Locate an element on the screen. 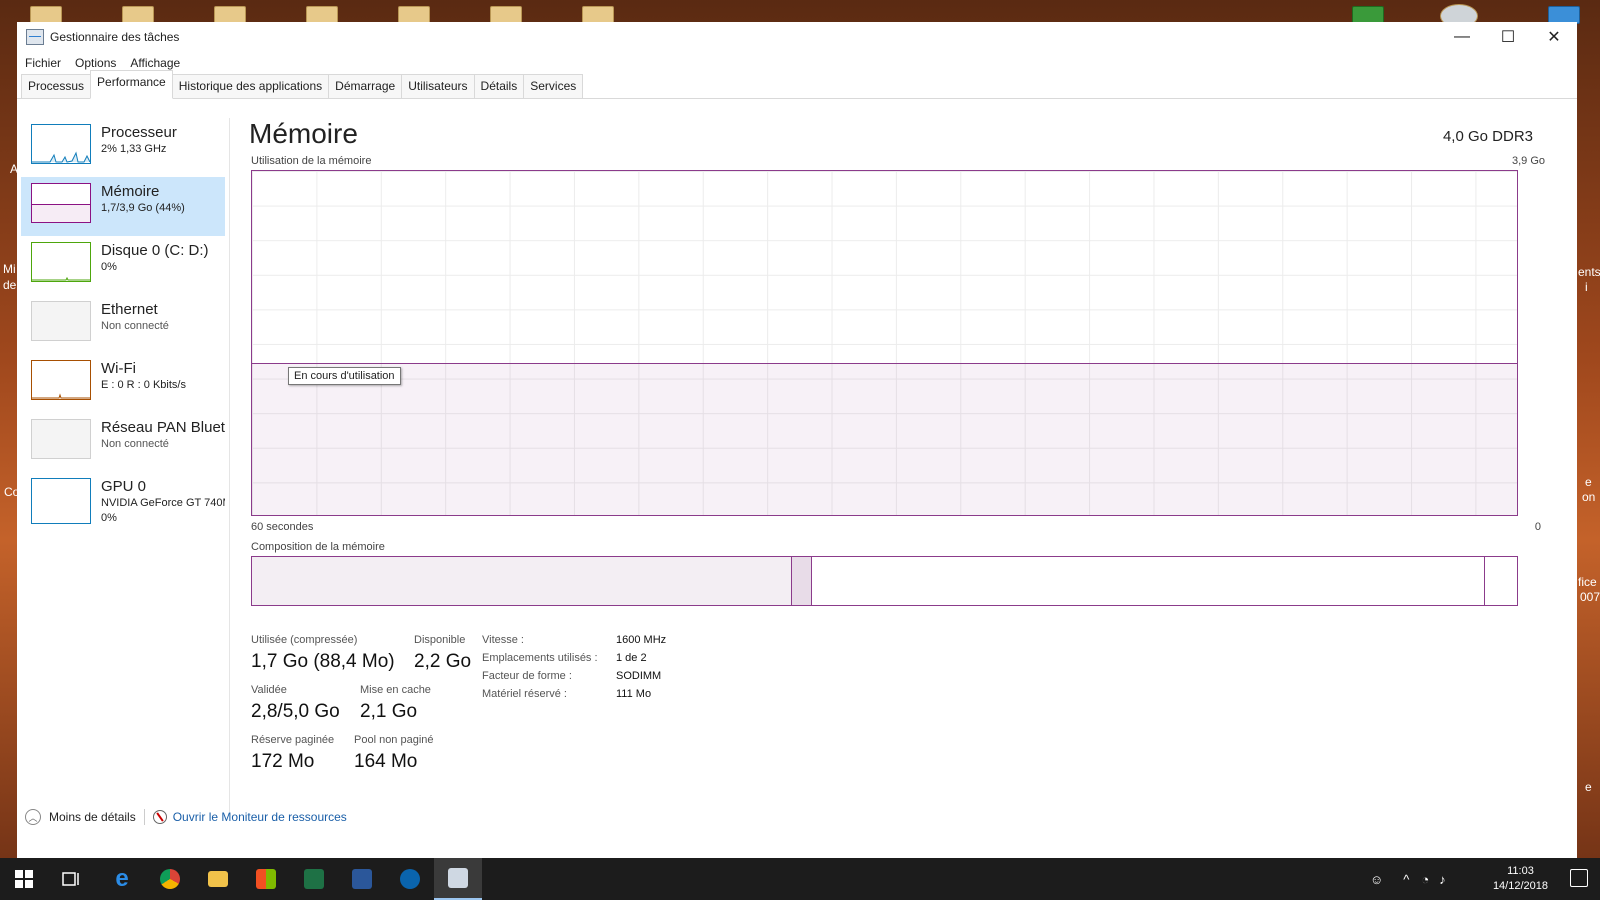 Image resolution: width=1600 pixels, height=900 pixels. menu-fichier: Fichier is located at coordinates (43, 63).